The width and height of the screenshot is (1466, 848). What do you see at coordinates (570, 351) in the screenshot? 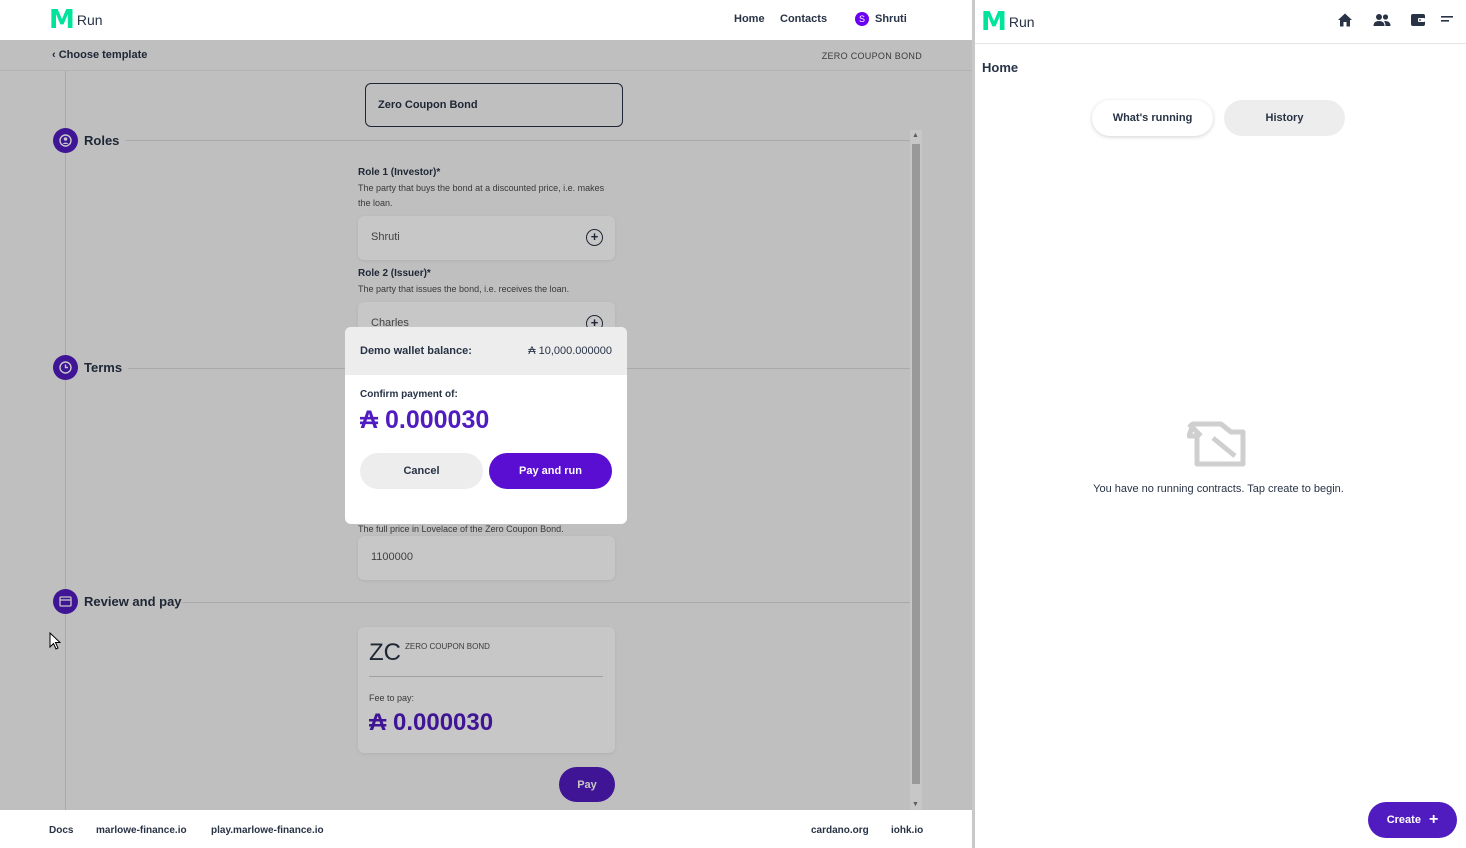
I see `balance-value: ₳ 10,000.000000` at bounding box center [570, 351].